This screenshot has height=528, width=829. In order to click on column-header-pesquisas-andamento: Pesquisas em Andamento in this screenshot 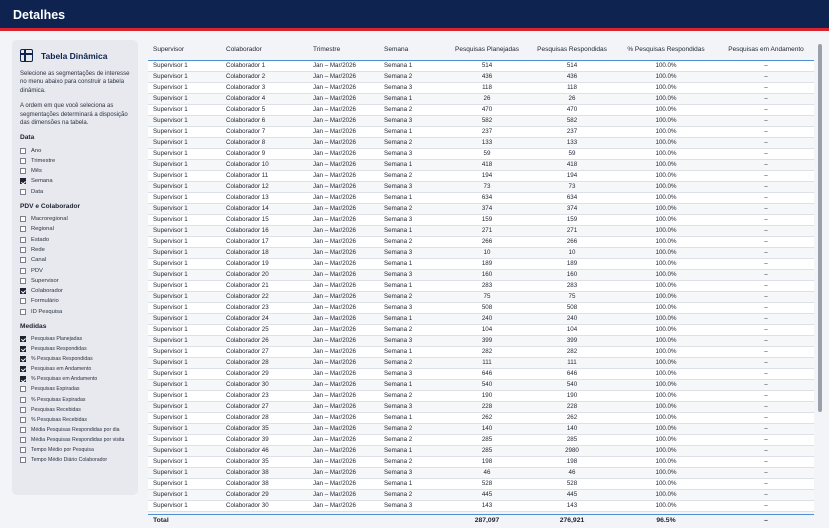, I will do `click(766, 50)`.